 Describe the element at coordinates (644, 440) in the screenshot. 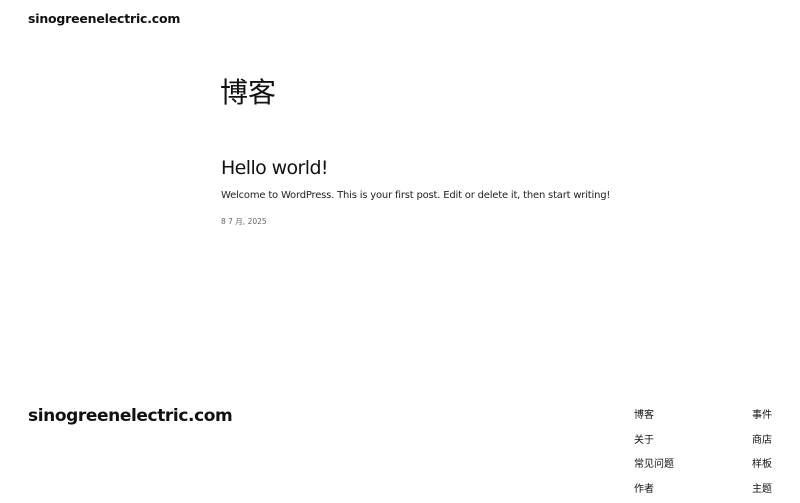

I see `footer-nav-about: 关于` at that location.